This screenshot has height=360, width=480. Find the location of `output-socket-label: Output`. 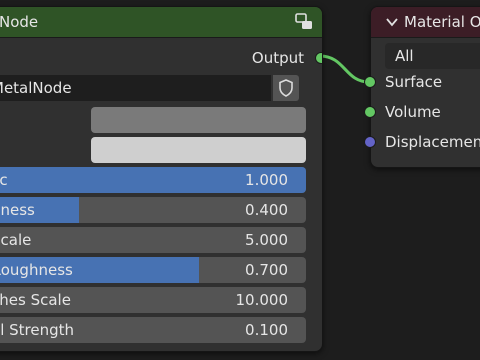

output-socket-label: Output is located at coordinates (277, 58).